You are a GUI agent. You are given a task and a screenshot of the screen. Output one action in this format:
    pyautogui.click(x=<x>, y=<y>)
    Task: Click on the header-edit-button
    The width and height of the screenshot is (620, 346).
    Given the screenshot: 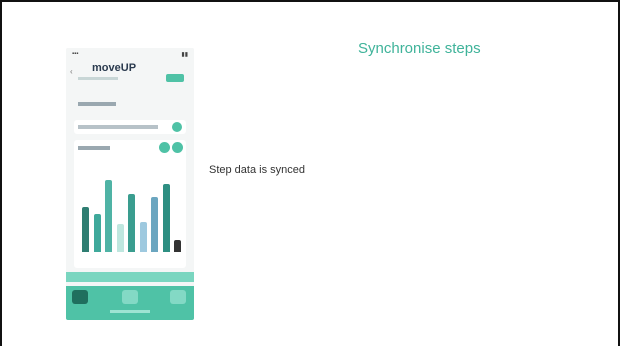 What is the action you would take?
    pyautogui.click(x=175, y=78)
    